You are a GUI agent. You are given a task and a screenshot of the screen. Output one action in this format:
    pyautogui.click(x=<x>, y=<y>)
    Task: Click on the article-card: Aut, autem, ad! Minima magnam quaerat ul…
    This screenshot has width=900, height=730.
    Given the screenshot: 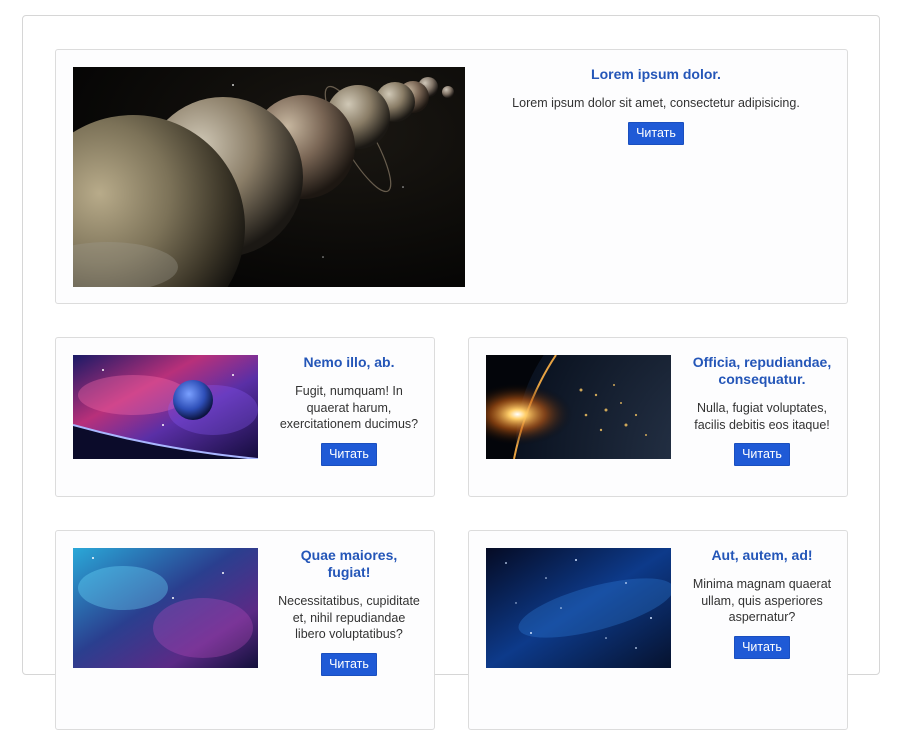 What is the action you would take?
    pyautogui.click(x=658, y=630)
    